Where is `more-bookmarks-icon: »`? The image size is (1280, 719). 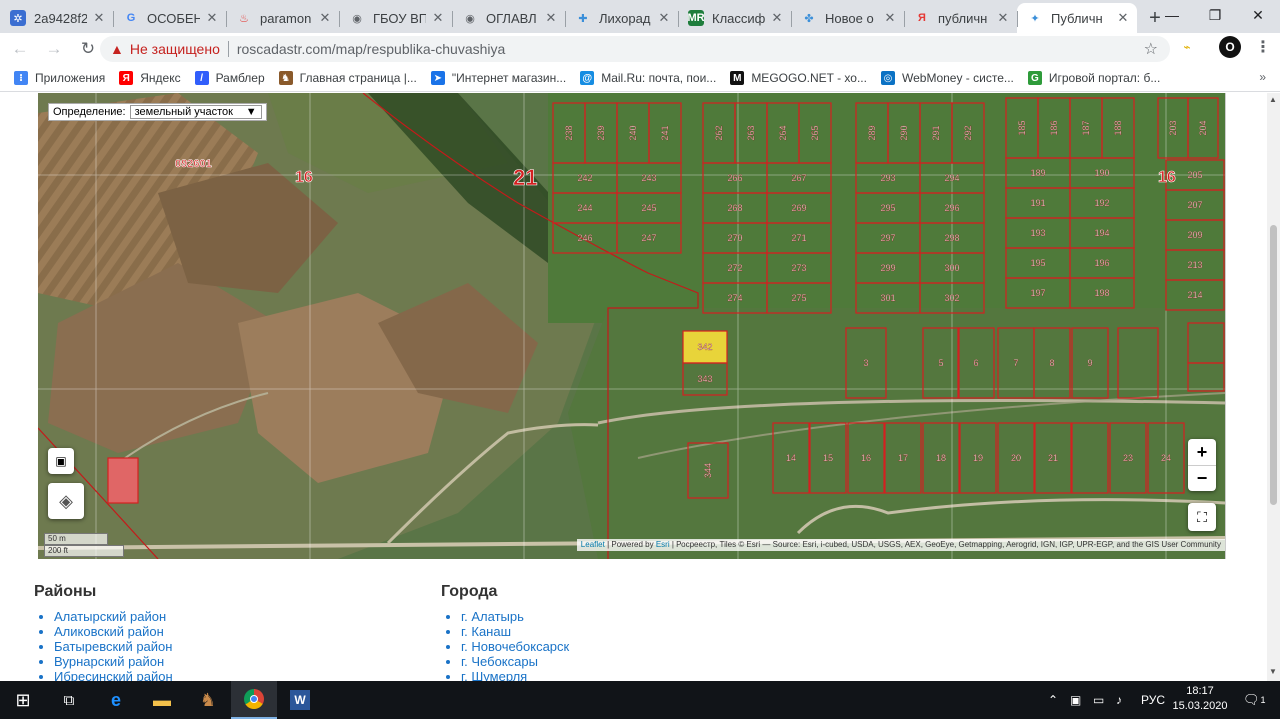
more-bookmarks-icon: » is located at coordinates (1262, 77).